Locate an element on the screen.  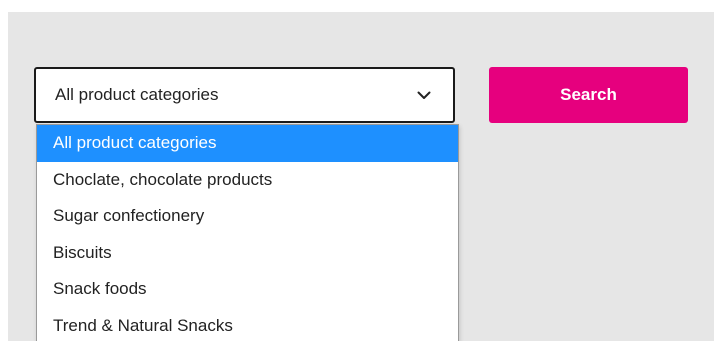
dropdown-option-all-product-categories: All product categories is located at coordinates (247, 143).